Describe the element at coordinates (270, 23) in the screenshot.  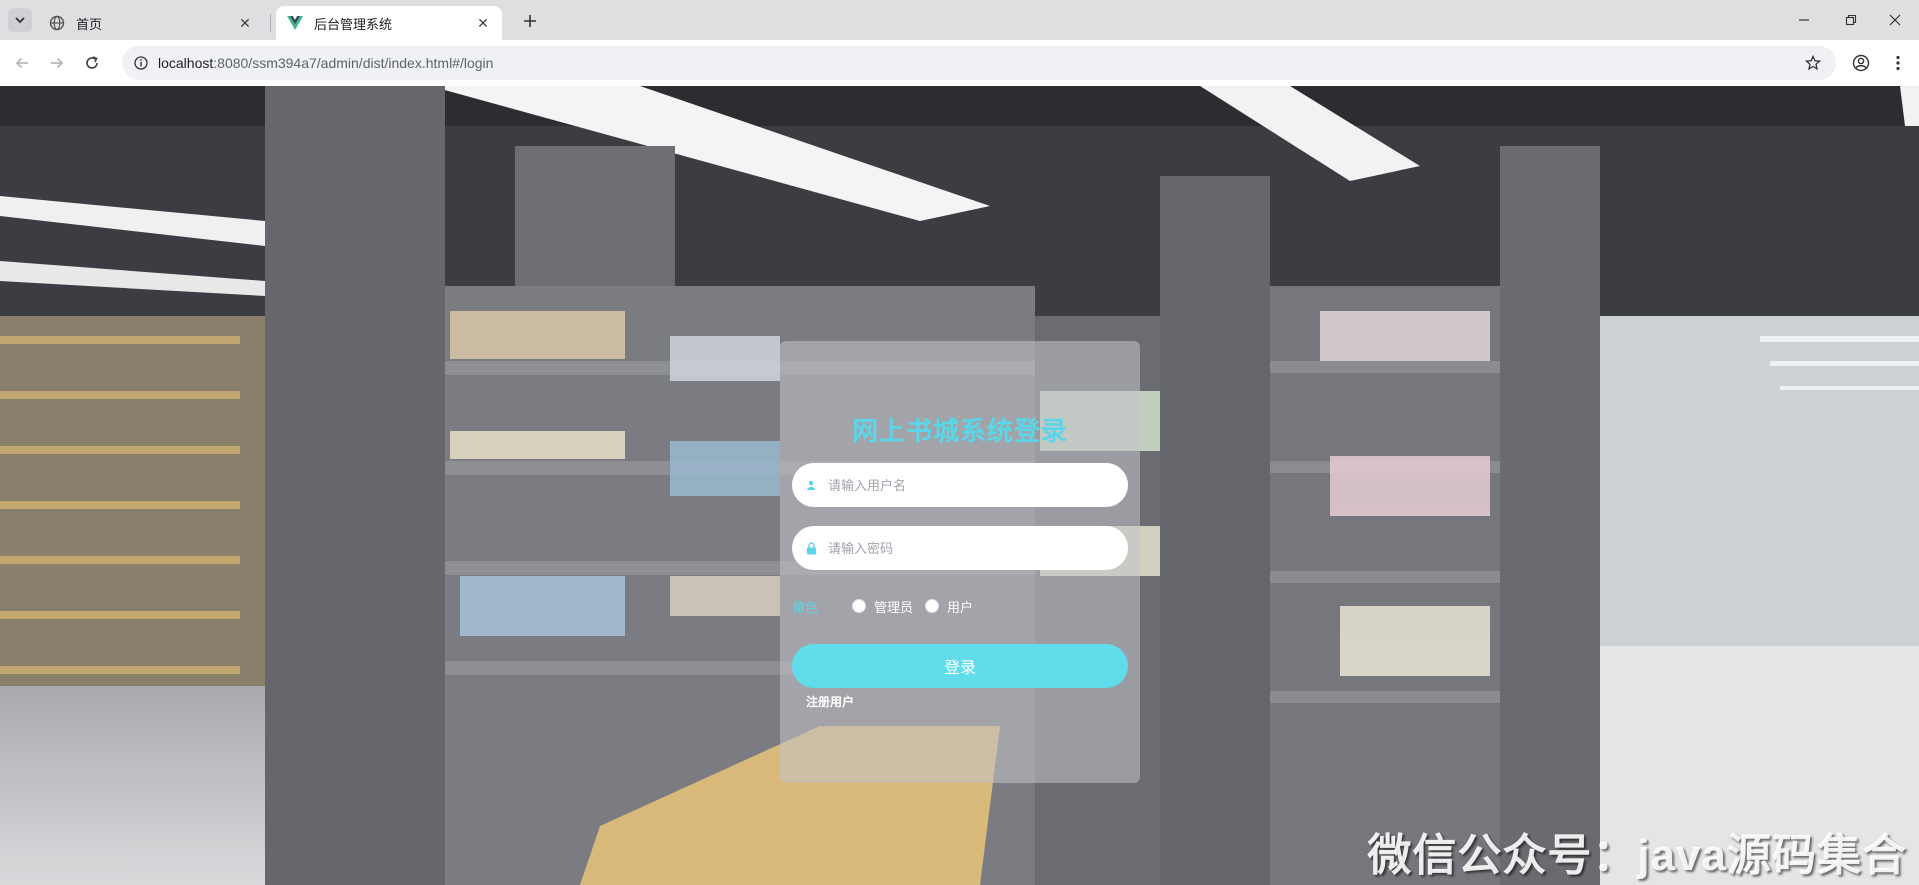
I see `tab-divider` at that location.